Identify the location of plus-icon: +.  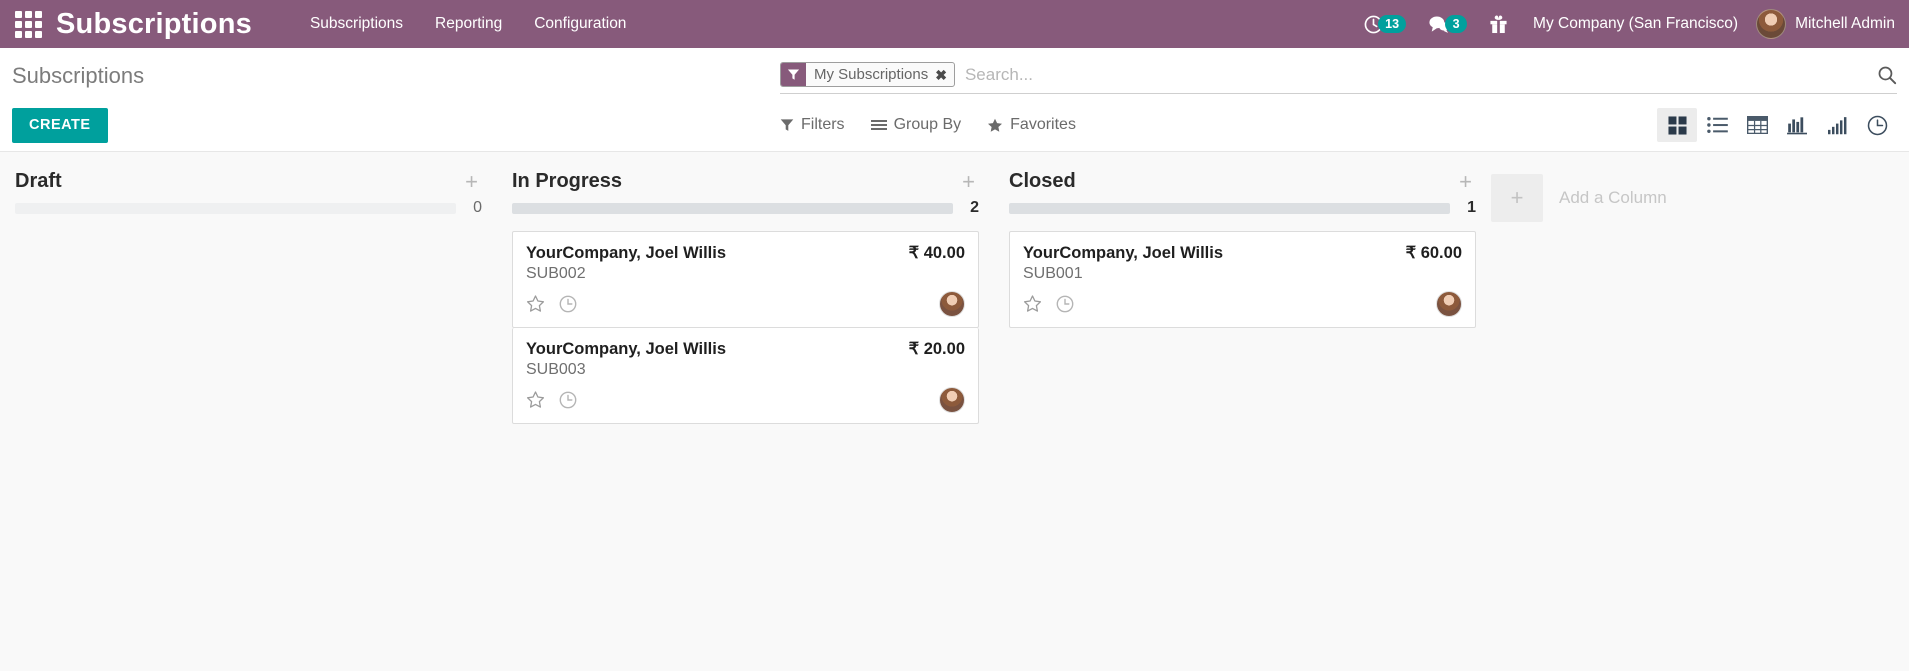
(1517, 198).